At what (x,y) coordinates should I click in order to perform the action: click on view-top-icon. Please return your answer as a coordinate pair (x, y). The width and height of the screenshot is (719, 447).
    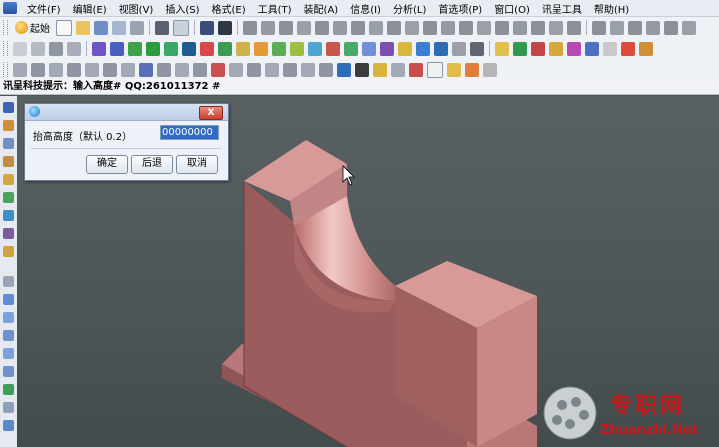
    Looking at the image, I should click on (268, 27).